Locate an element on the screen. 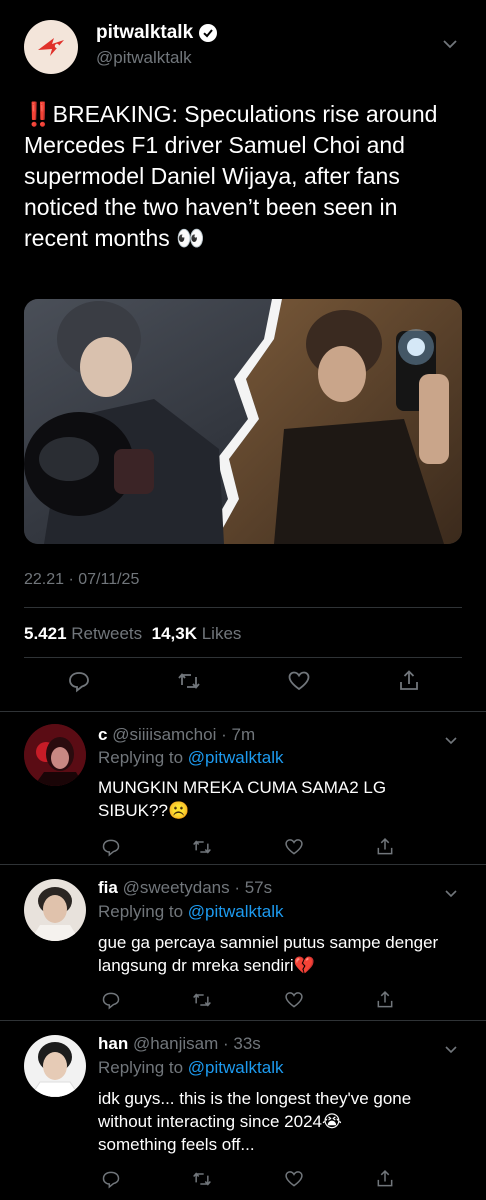 This screenshot has height=1200, width=486. reply-time: · 33s is located at coordinates (242, 1043).